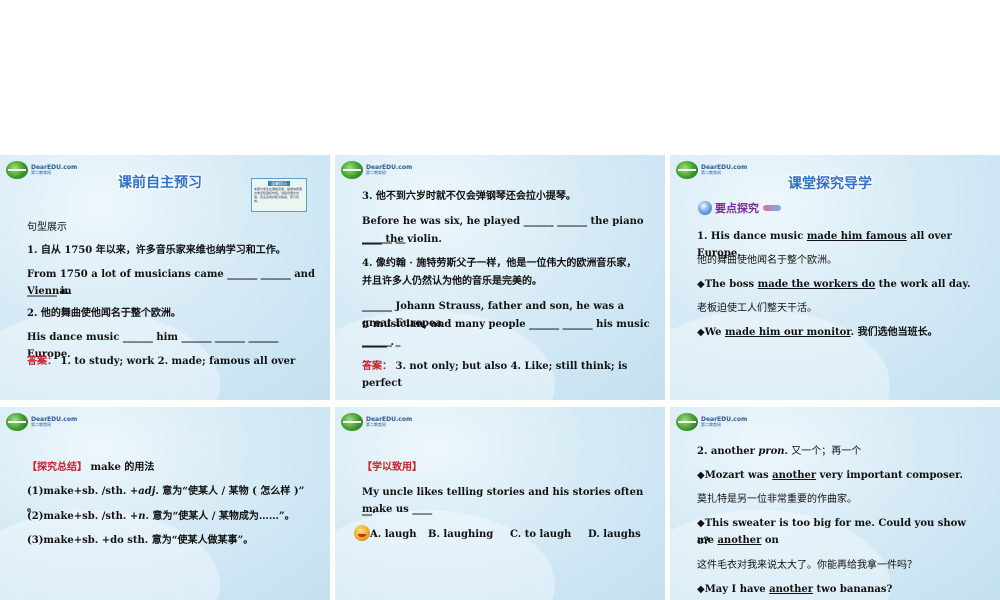 Image resolution: width=1000 pixels, height=600 pixels. I want to click on example-2-pre: ◆The boss, so click(727, 284).